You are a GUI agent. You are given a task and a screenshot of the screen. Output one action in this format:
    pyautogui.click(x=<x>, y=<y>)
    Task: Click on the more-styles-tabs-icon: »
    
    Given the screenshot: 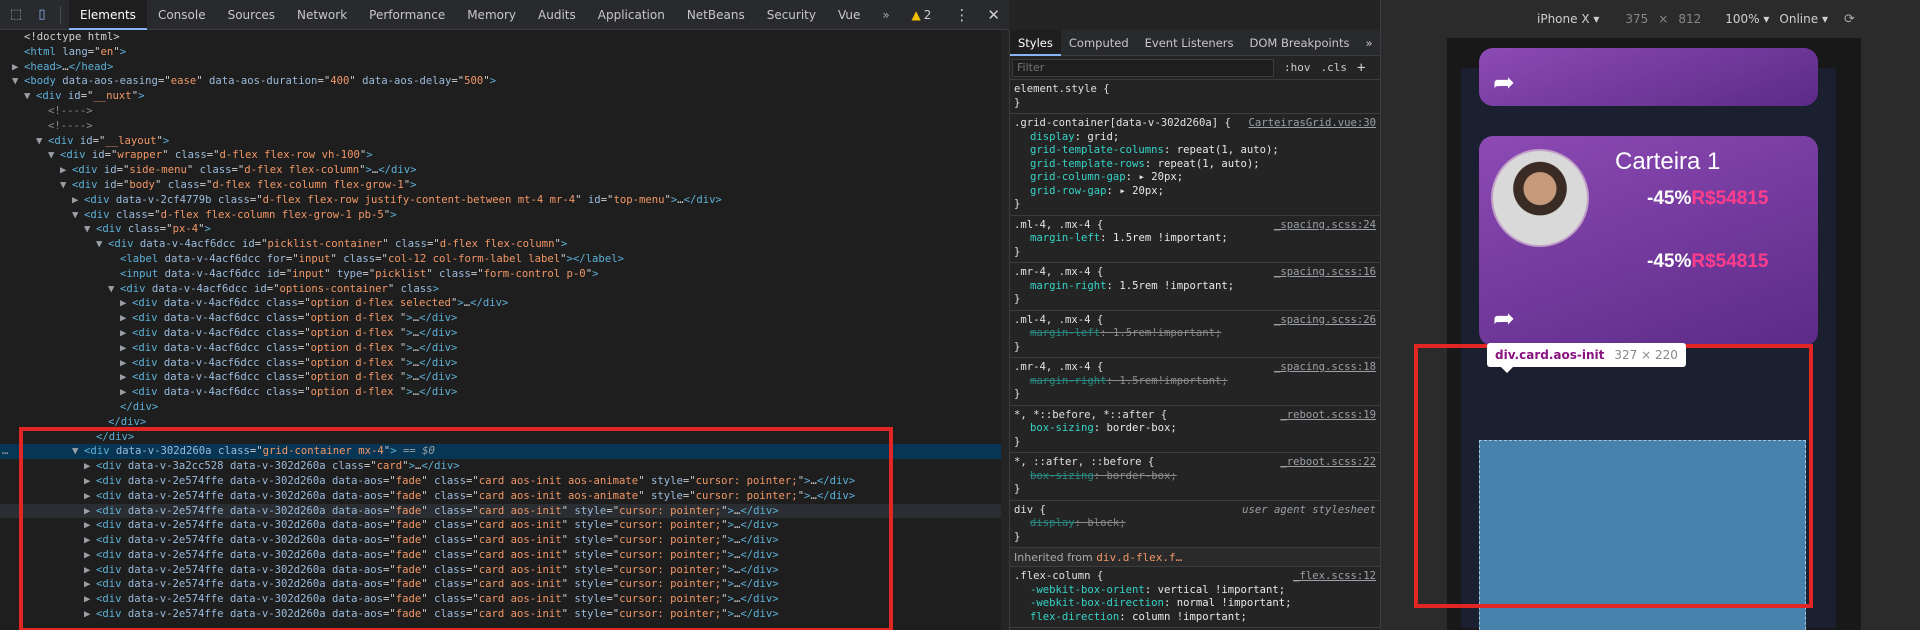 What is the action you would take?
    pyautogui.click(x=1368, y=43)
    